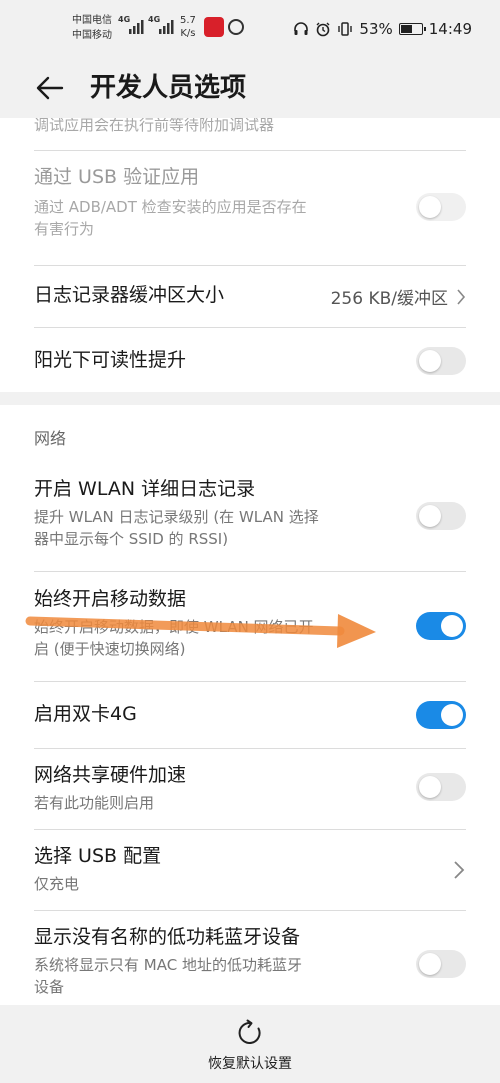 Image resolution: width=500 pixels, height=1083 pixels. Describe the element at coordinates (250, 88) in the screenshot. I see `app-bar: 开发人员选项` at that location.